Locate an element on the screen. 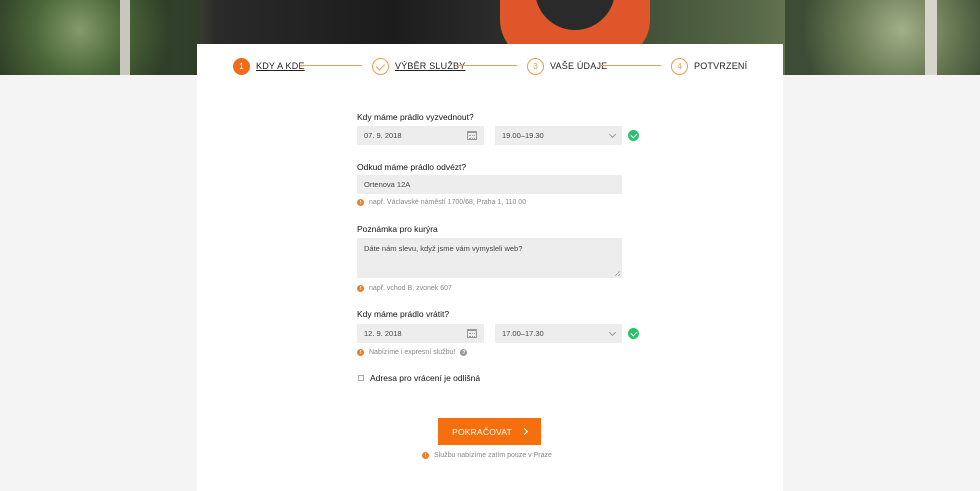 This screenshot has height=491, width=980. return-hint: ! Nabízíme i expresní službu! ? is located at coordinates (412, 352).